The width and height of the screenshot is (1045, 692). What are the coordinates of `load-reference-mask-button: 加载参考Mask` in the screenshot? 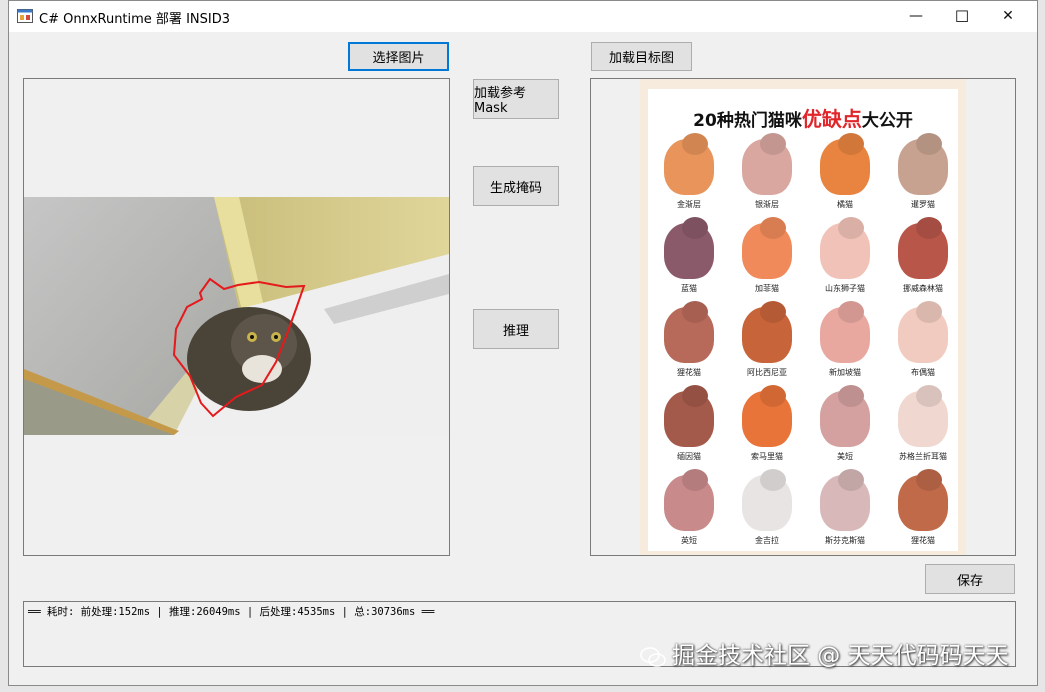 It's located at (516, 99).